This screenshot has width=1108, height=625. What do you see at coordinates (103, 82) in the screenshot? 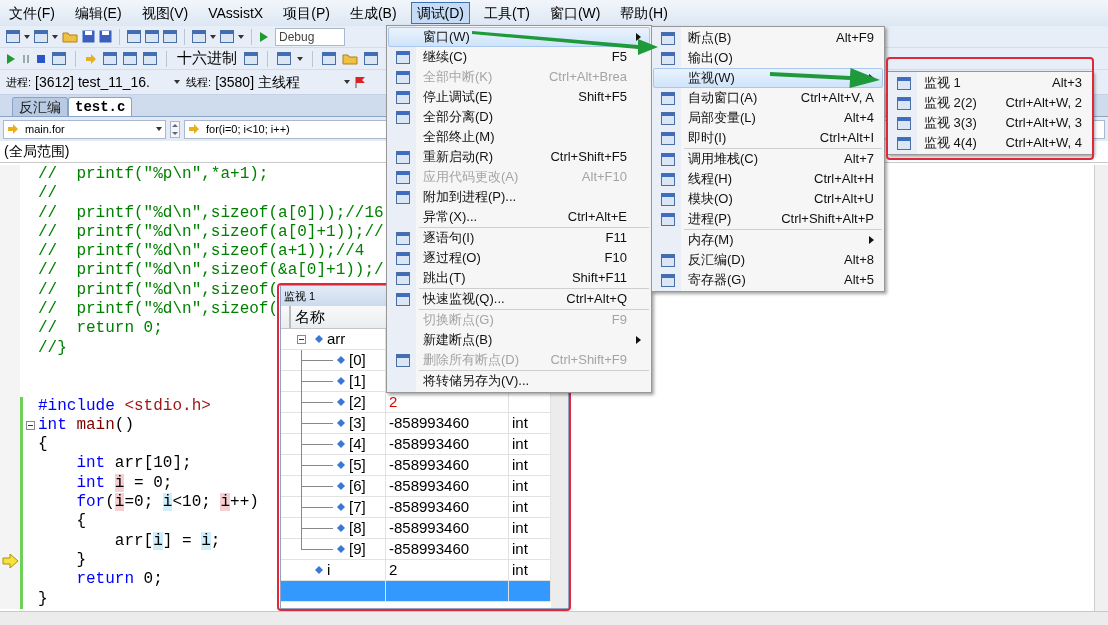
I see `process-dropdown: [3612] test_11_16.` at bounding box center [103, 82].